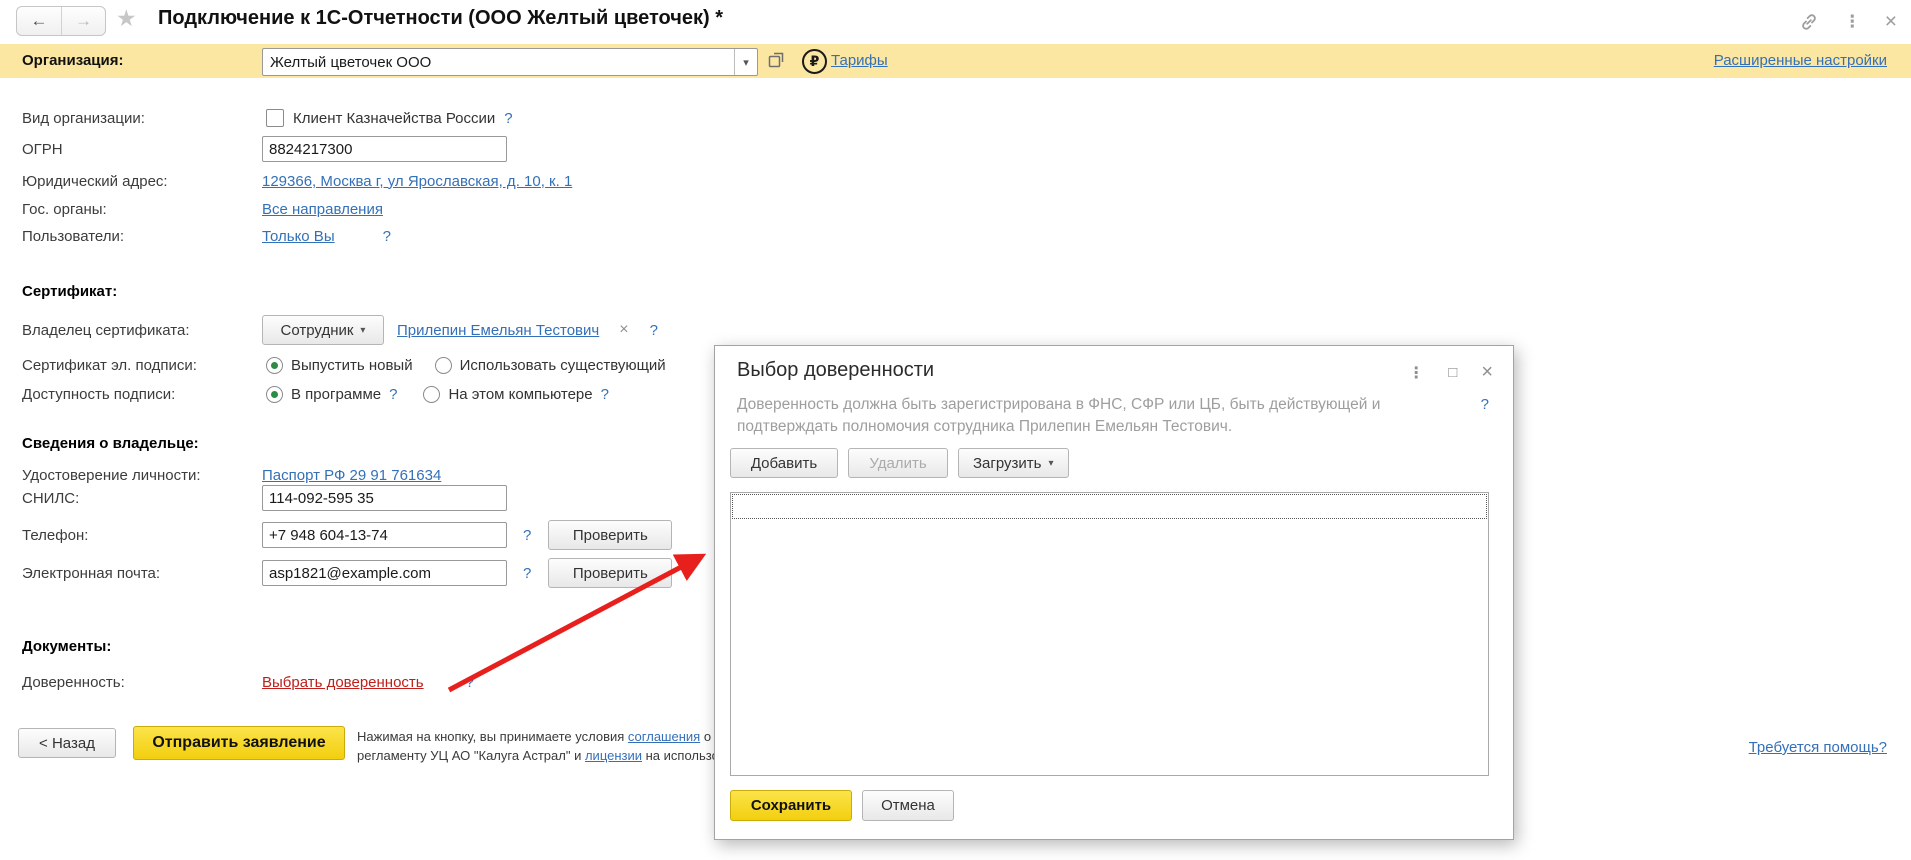  What do you see at coordinates (443, 365) in the screenshot?
I see `radio-use-existing` at bounding box center [443, 365].